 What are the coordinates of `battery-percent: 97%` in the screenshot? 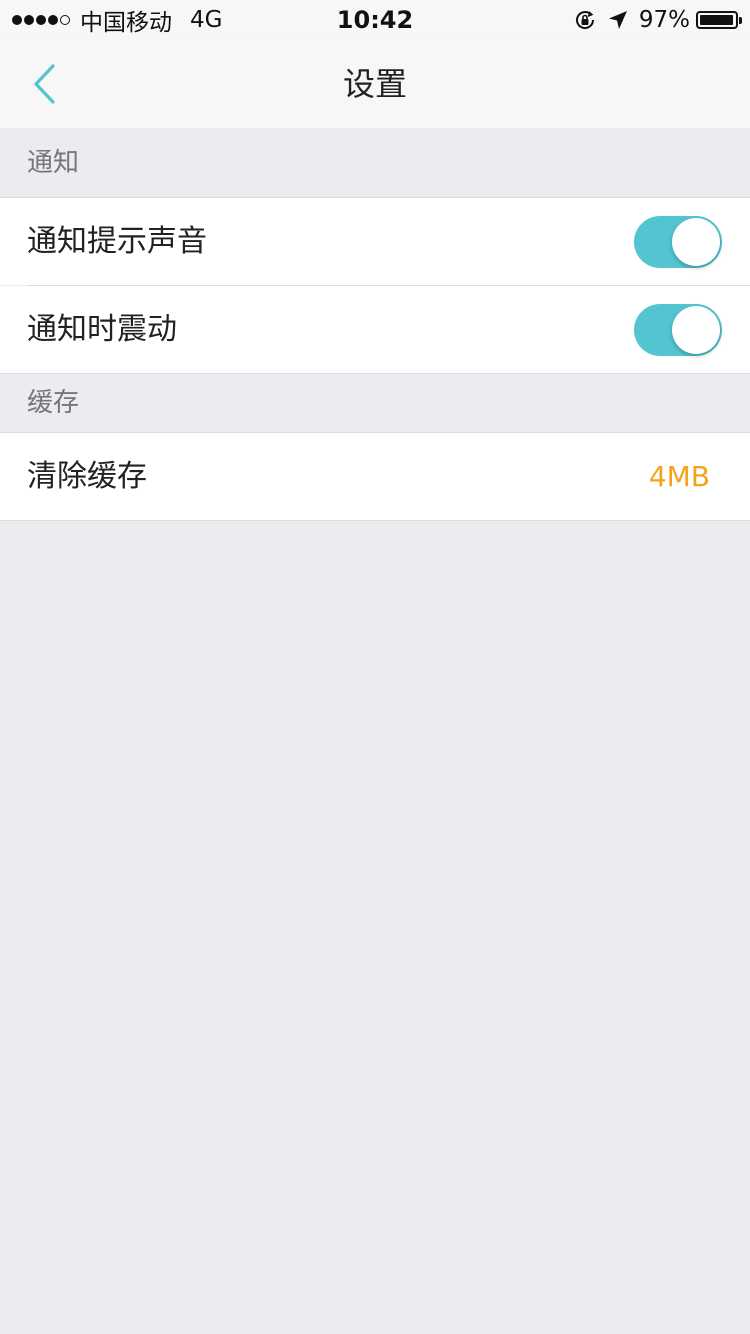 It's located at (664, 20).